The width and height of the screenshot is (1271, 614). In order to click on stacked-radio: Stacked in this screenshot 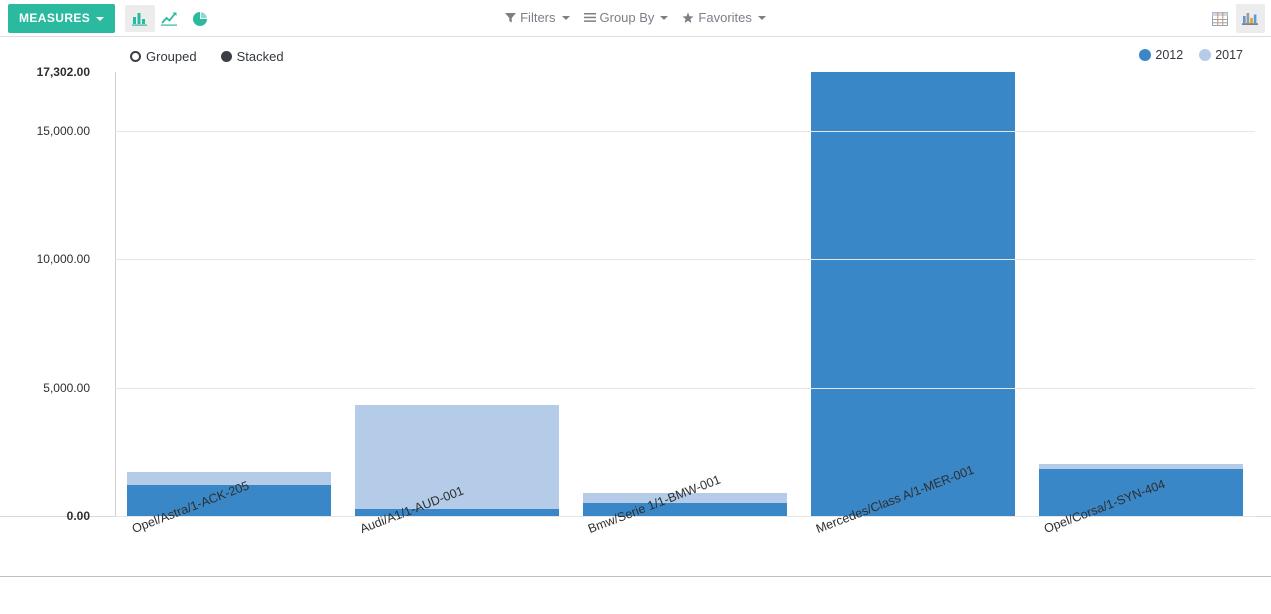, I will do `click(252, 56)`.